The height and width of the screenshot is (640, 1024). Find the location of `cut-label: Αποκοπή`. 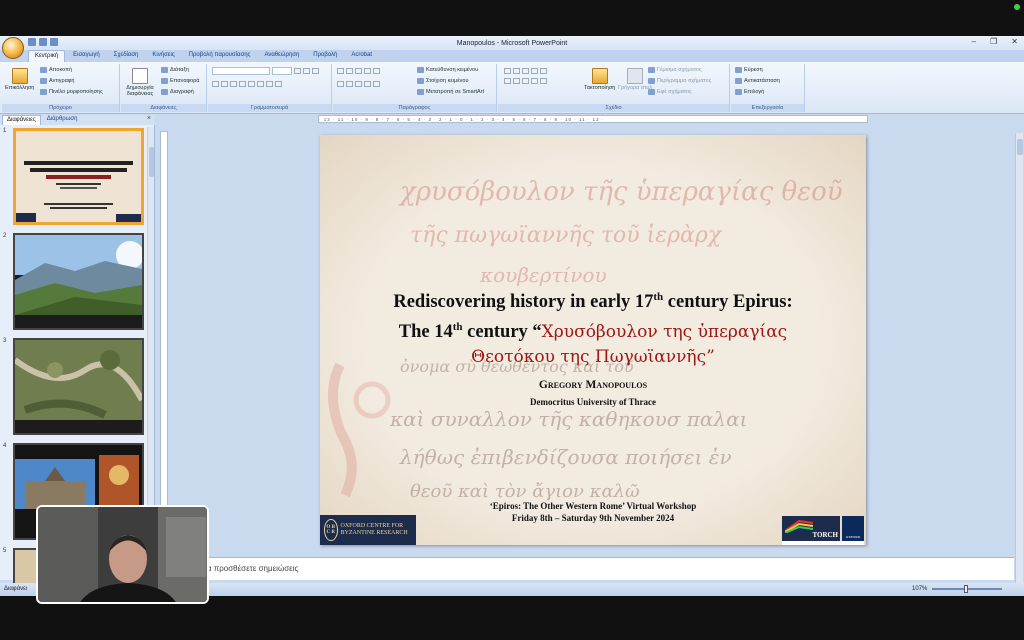

cut-label: Αποκοπή is located at coordinates (60, 70).